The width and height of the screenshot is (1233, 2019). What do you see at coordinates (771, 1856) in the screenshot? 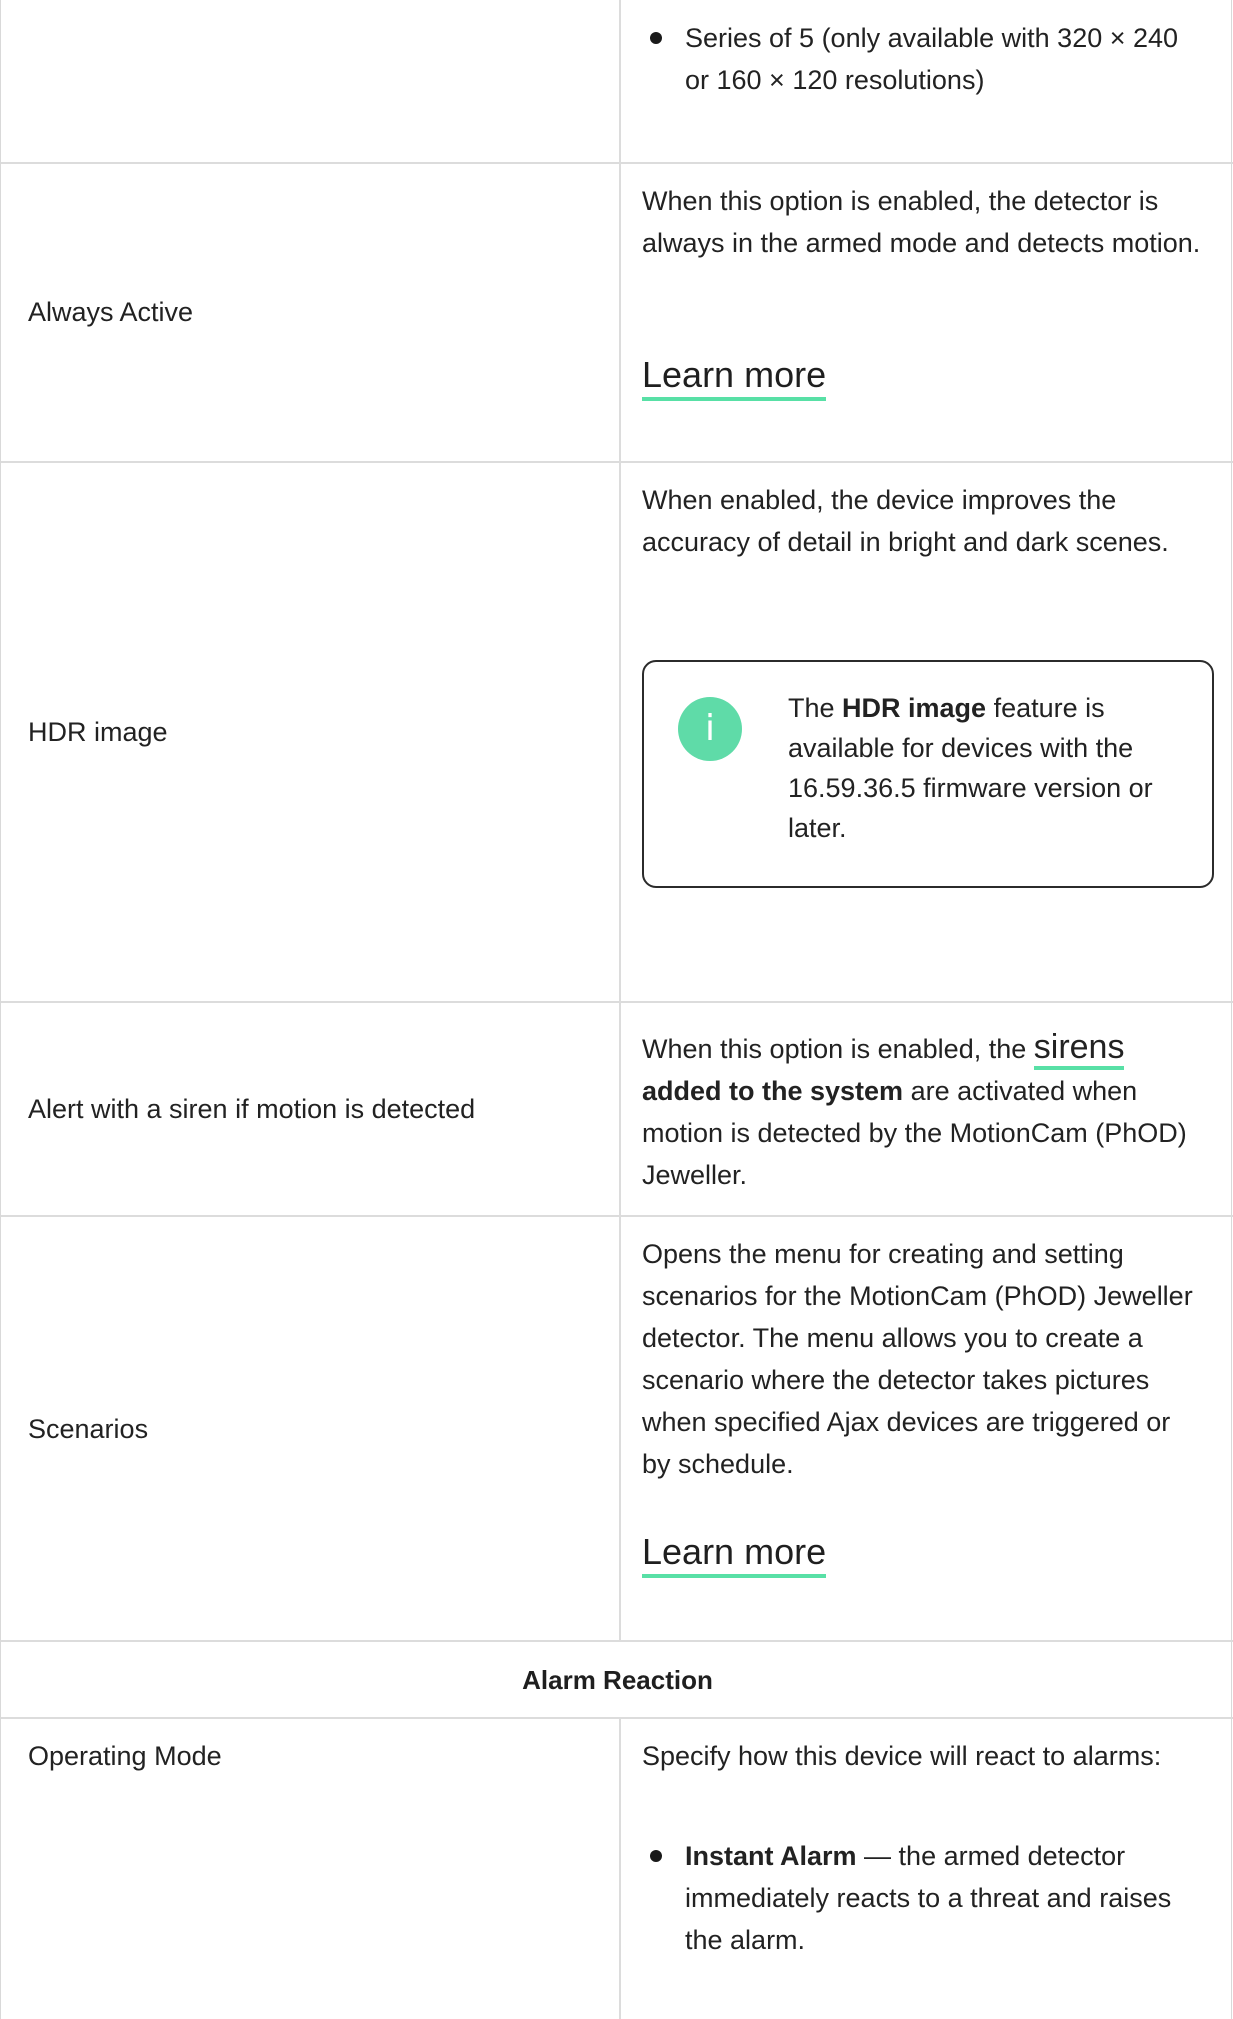
I see `instant-alarm-bold: Instant Alarm` at bounding box center [771, 1856].